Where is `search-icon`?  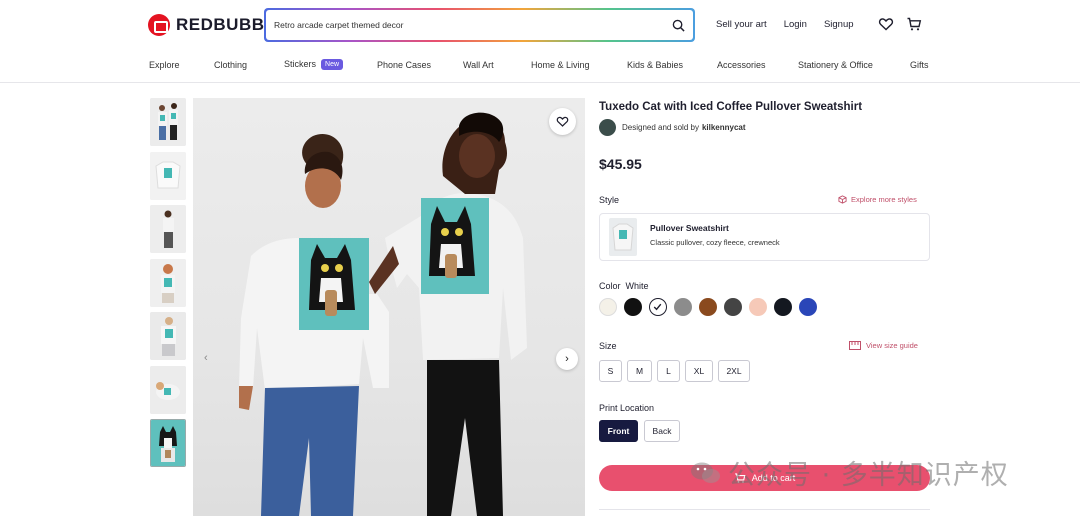 search-icon is located at coordinates (678, 25).